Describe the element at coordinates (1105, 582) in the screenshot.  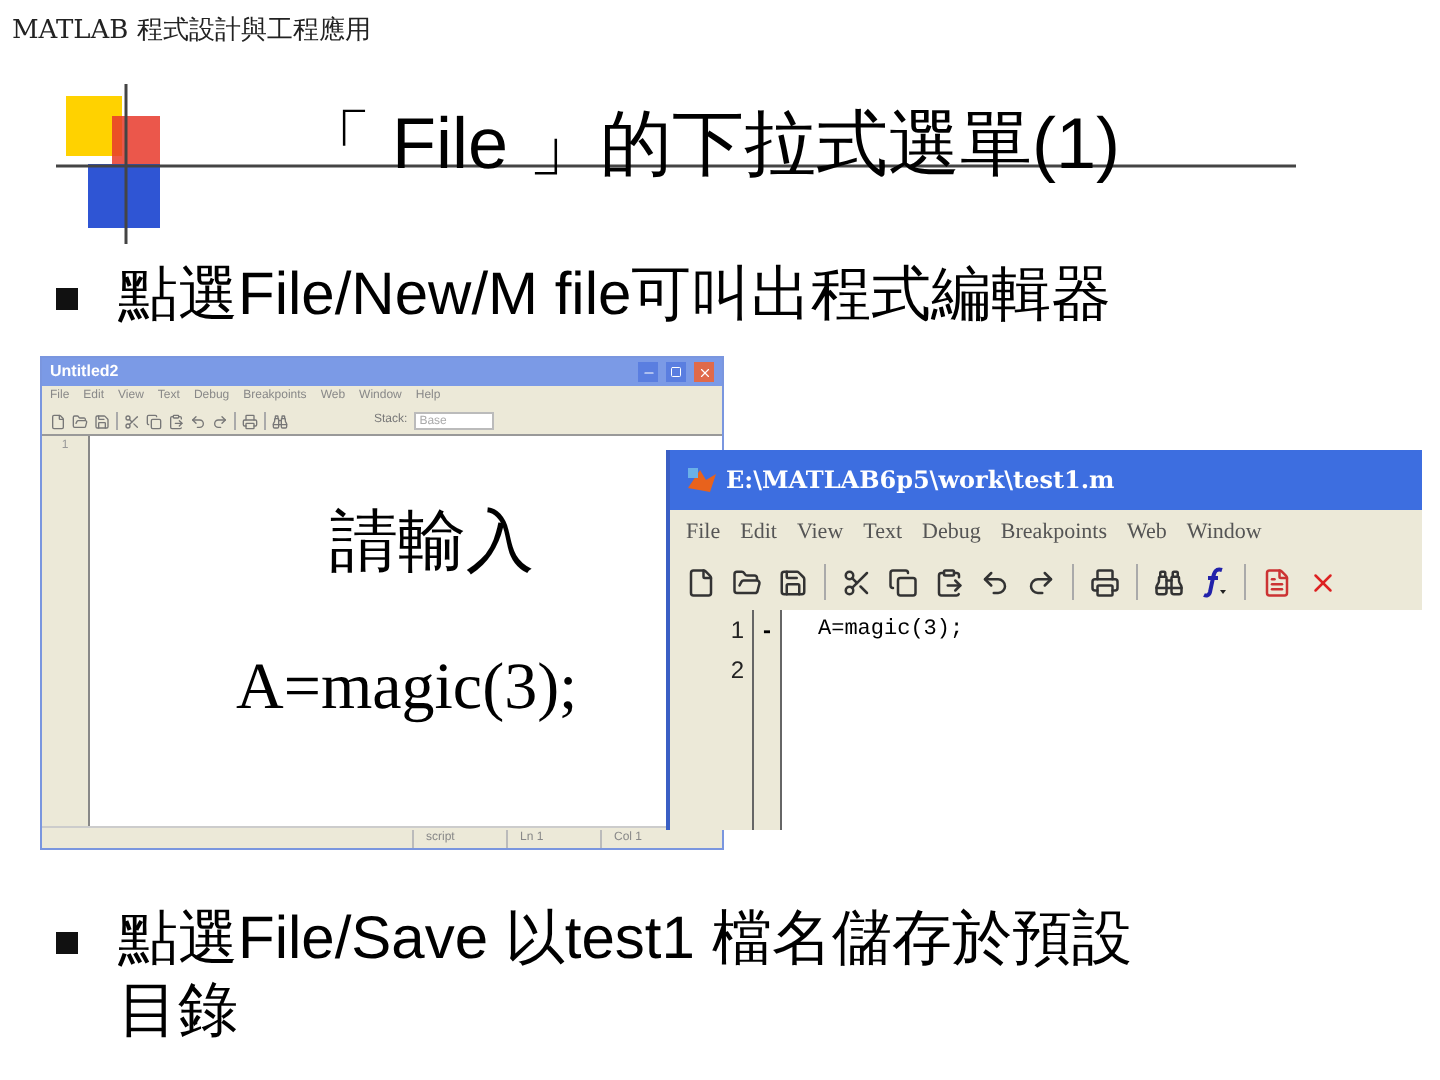
I see `print-icon` at that location.